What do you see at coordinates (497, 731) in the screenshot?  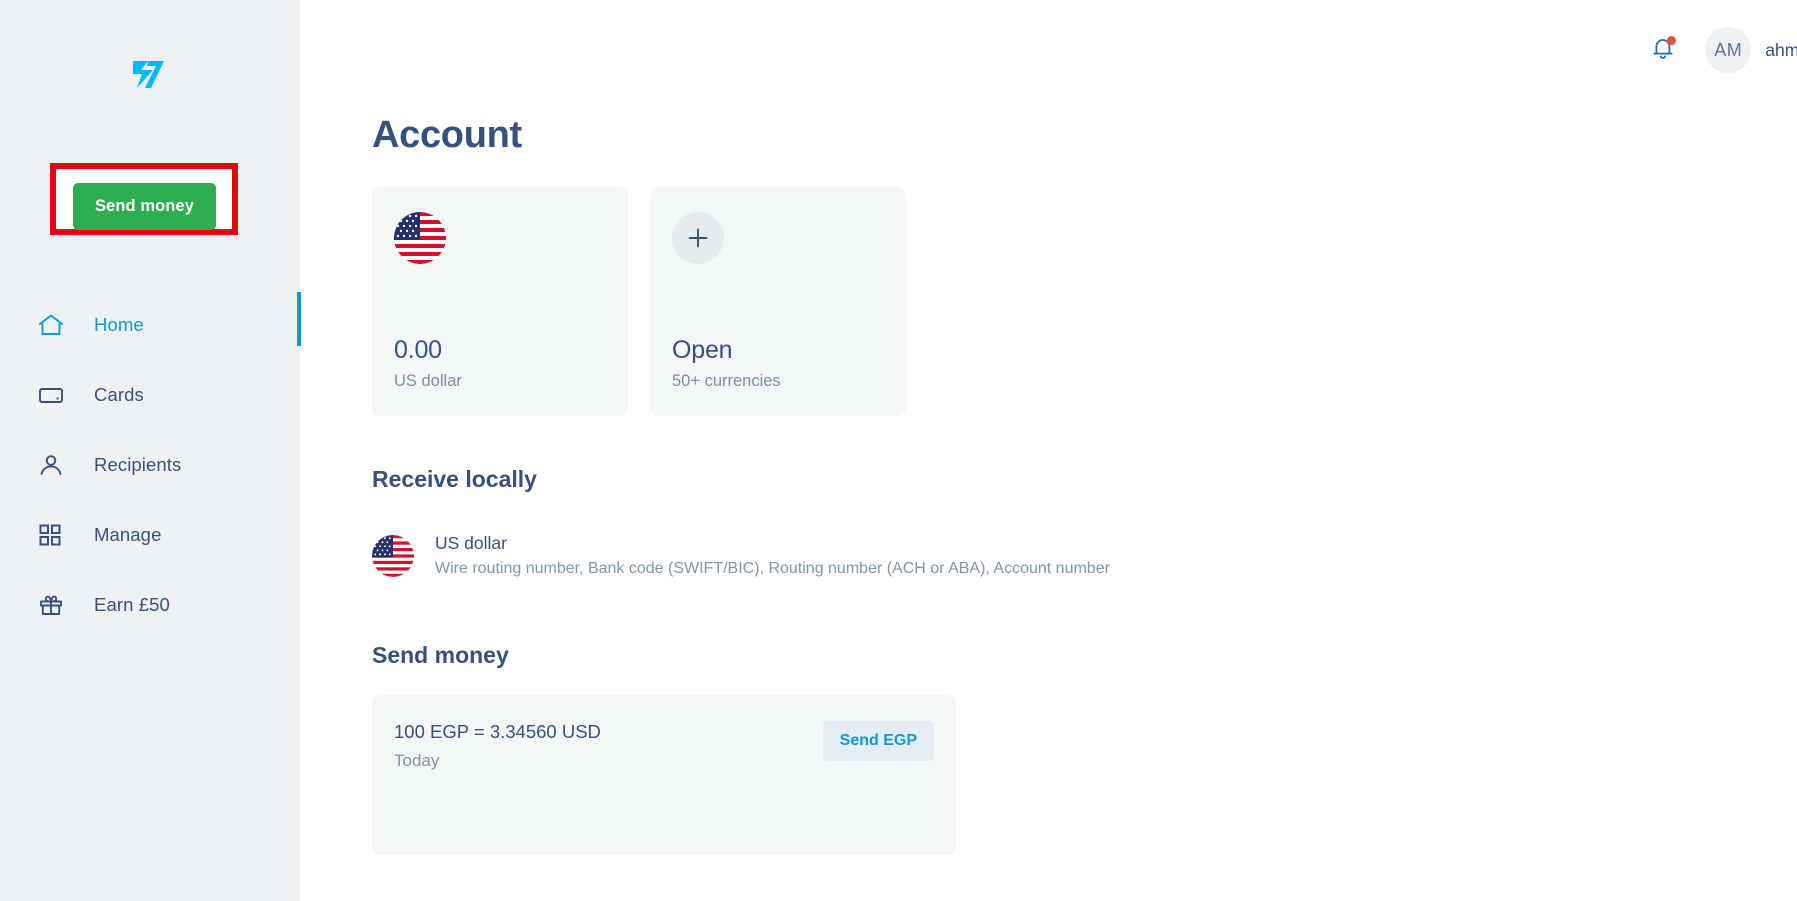 I see `exchange-rate: 100 EGP = 3.34560 USD` at bounding box center [497, 731].